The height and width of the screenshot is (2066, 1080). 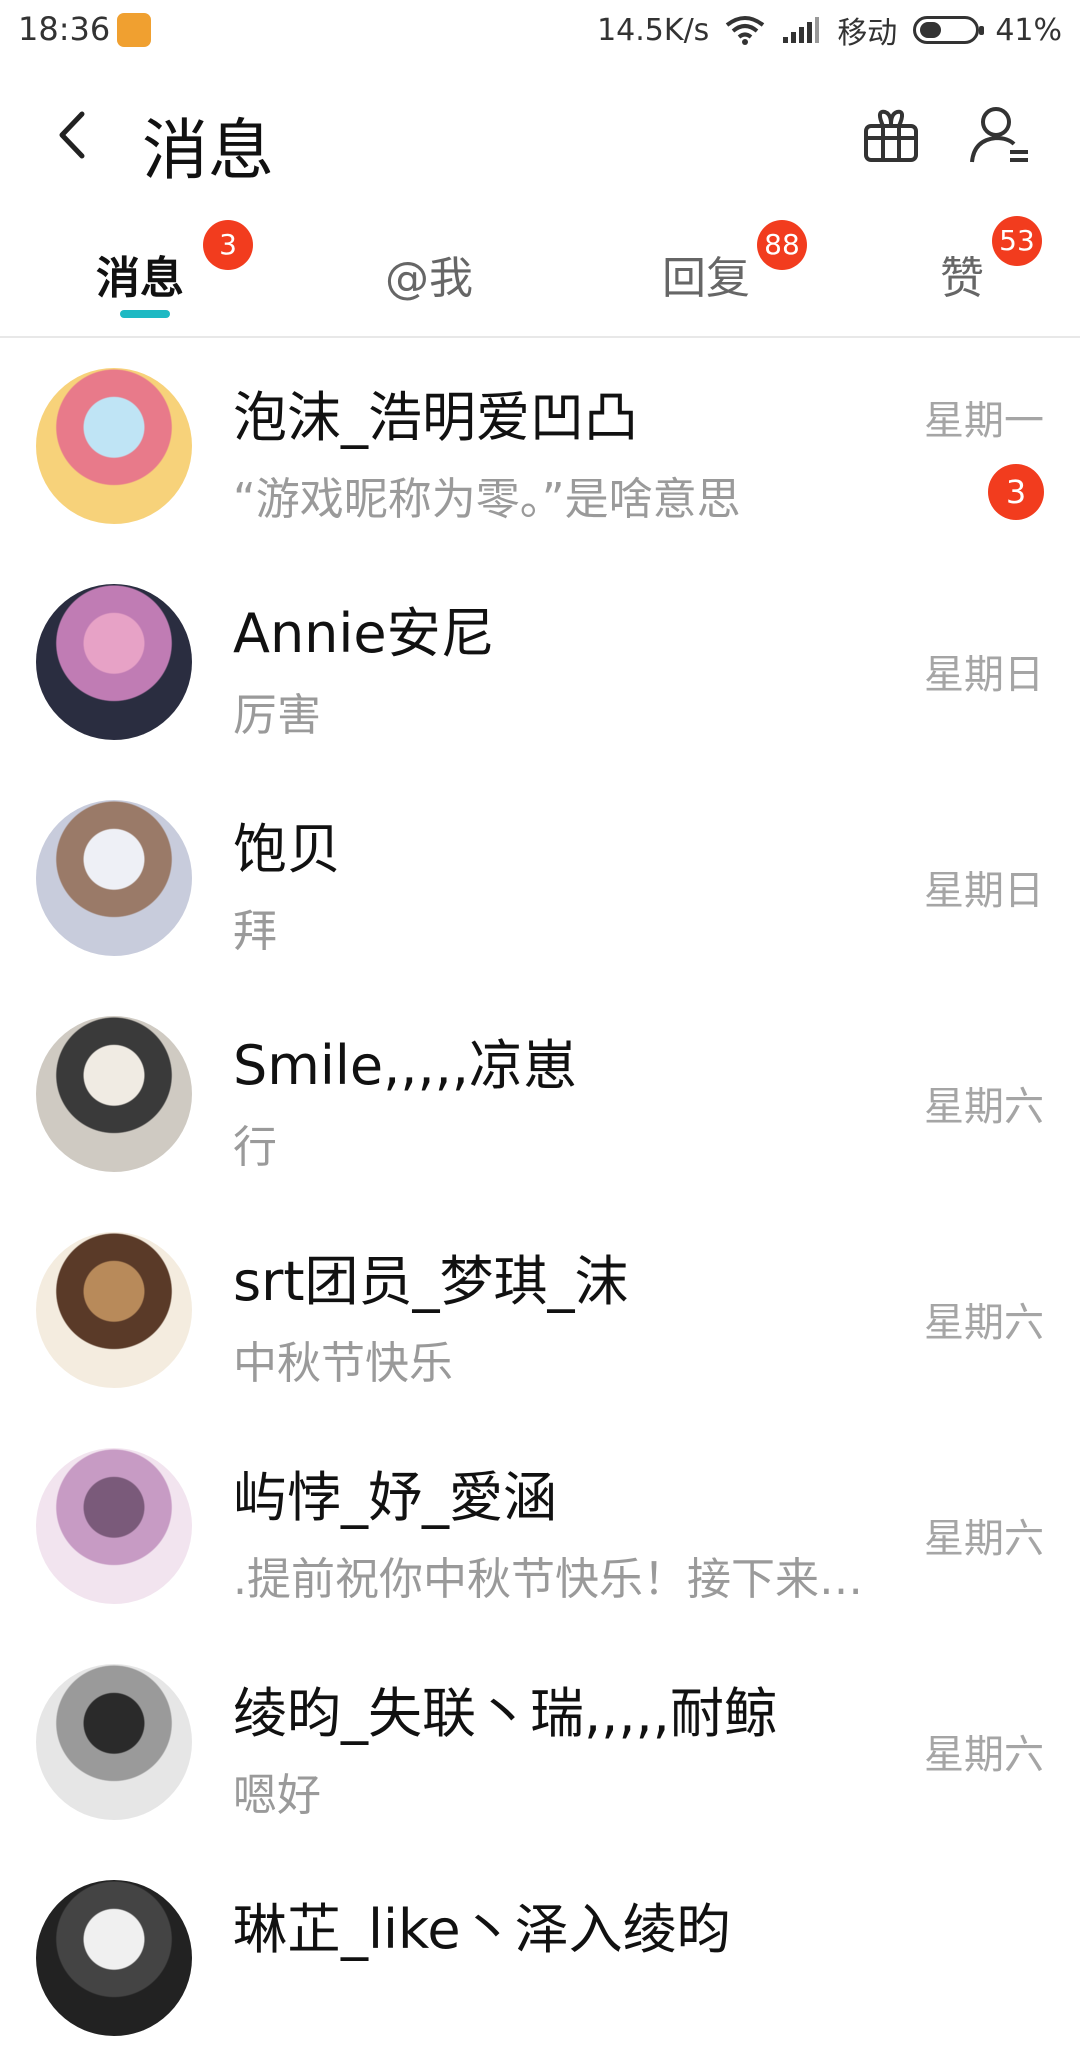 What do you see at coordinates (435, 417) in the screenshot?
I see `conversation-name: 泡沫_浩明爱凹凸` at bounding box center [435, 417].